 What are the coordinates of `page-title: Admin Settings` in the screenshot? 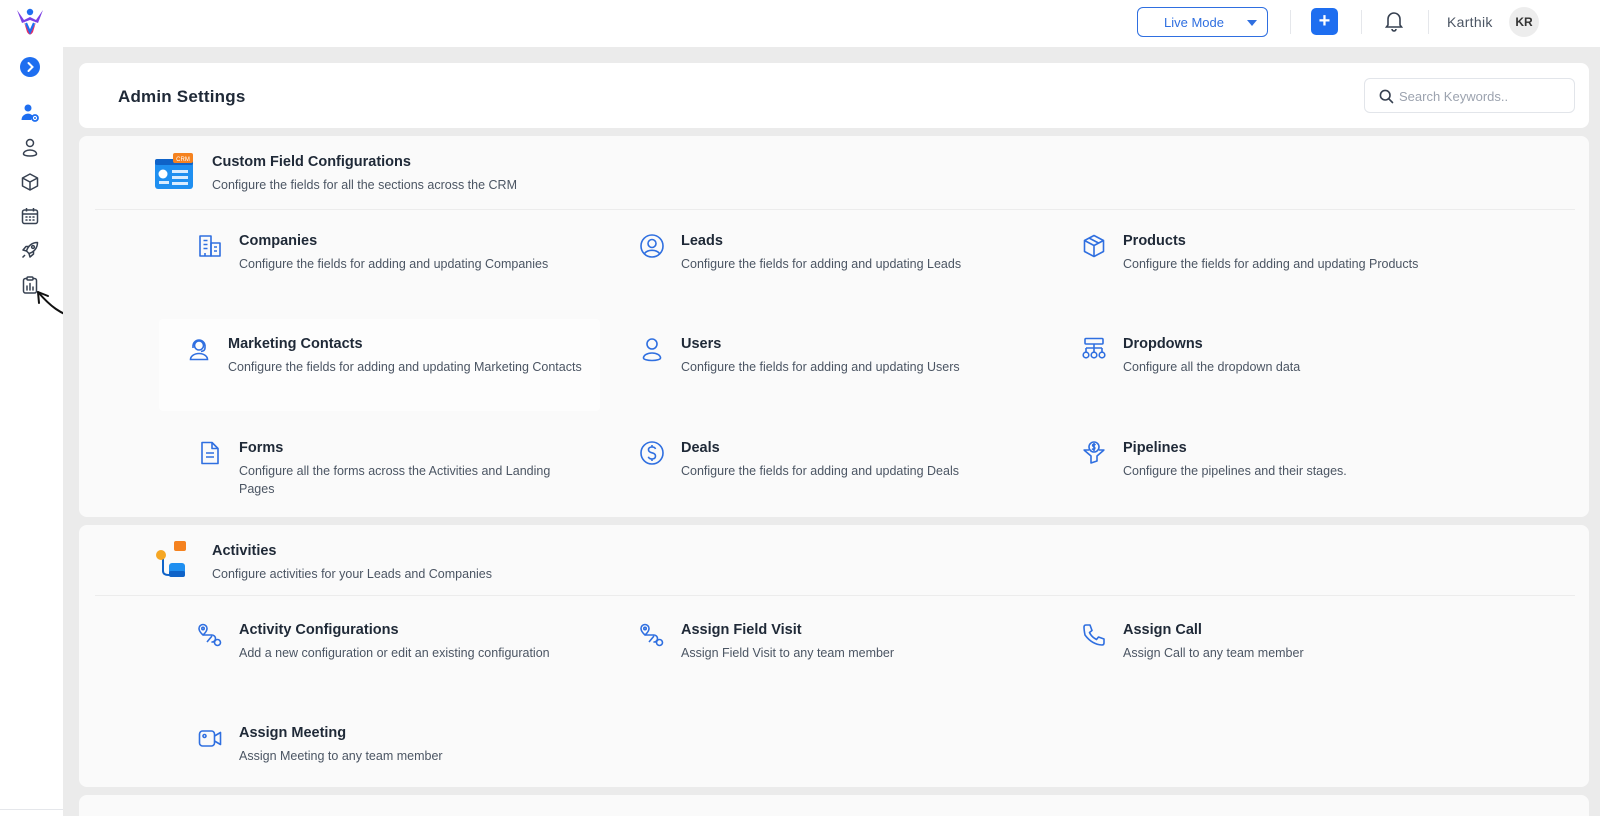 It's located at (182, 96).